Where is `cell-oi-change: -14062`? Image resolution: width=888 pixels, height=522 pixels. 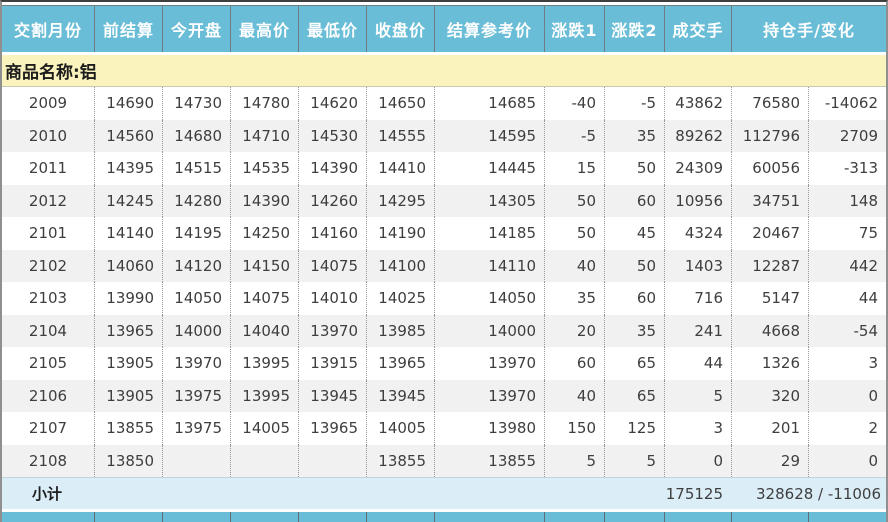
cell-oi-change: -14062 is located at coordinates (847, 103).